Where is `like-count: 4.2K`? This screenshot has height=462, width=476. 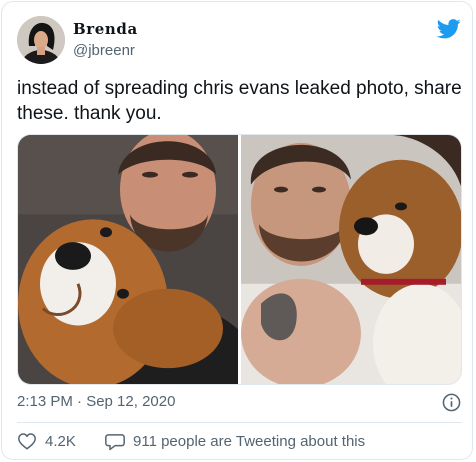
like-count: 4.2K is located at coordinates (60, 441).